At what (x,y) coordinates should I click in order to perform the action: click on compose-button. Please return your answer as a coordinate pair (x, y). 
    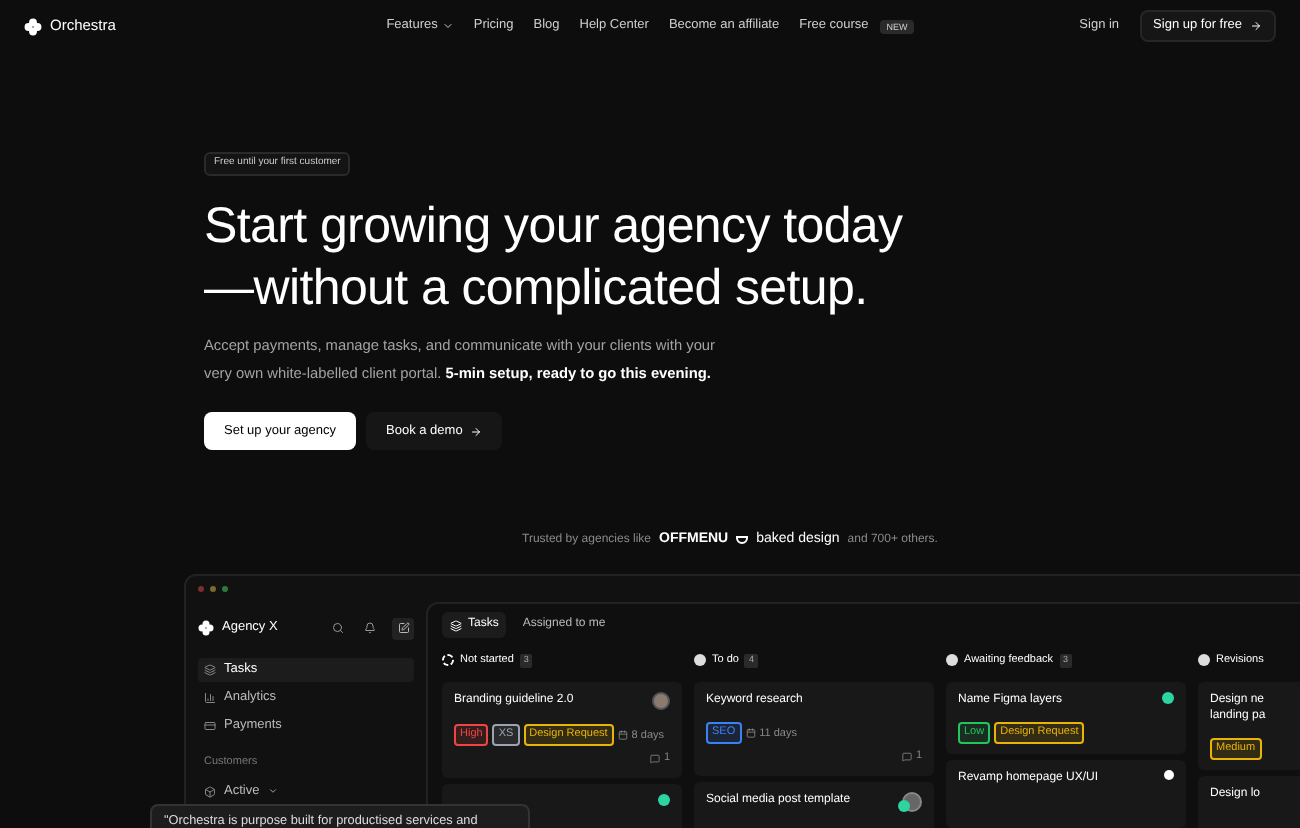
    Looking at the image, I should click on (403, 628).